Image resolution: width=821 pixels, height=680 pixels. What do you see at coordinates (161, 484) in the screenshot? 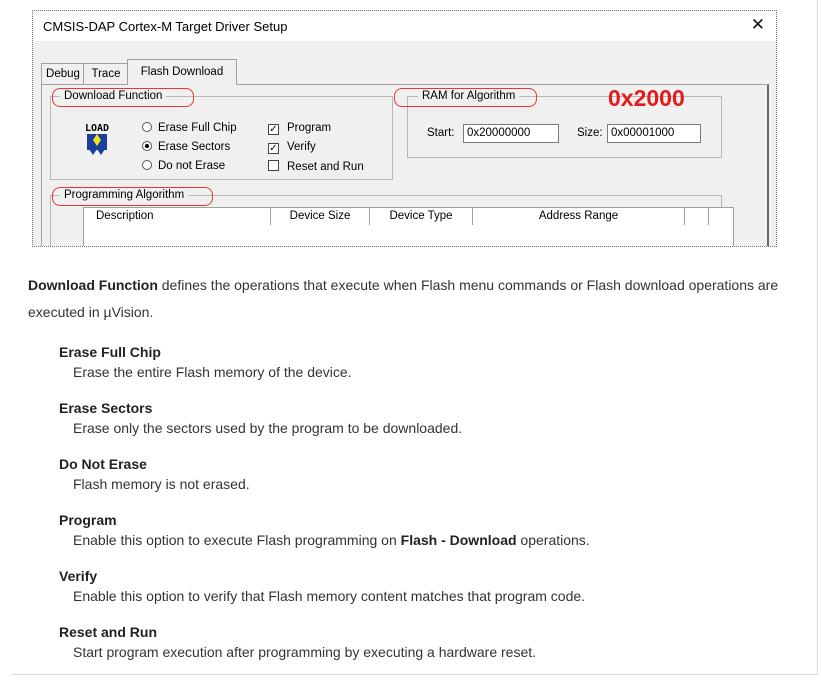
I see `term-description: Flash memory is not erased.` at bounding box center [161, 484].